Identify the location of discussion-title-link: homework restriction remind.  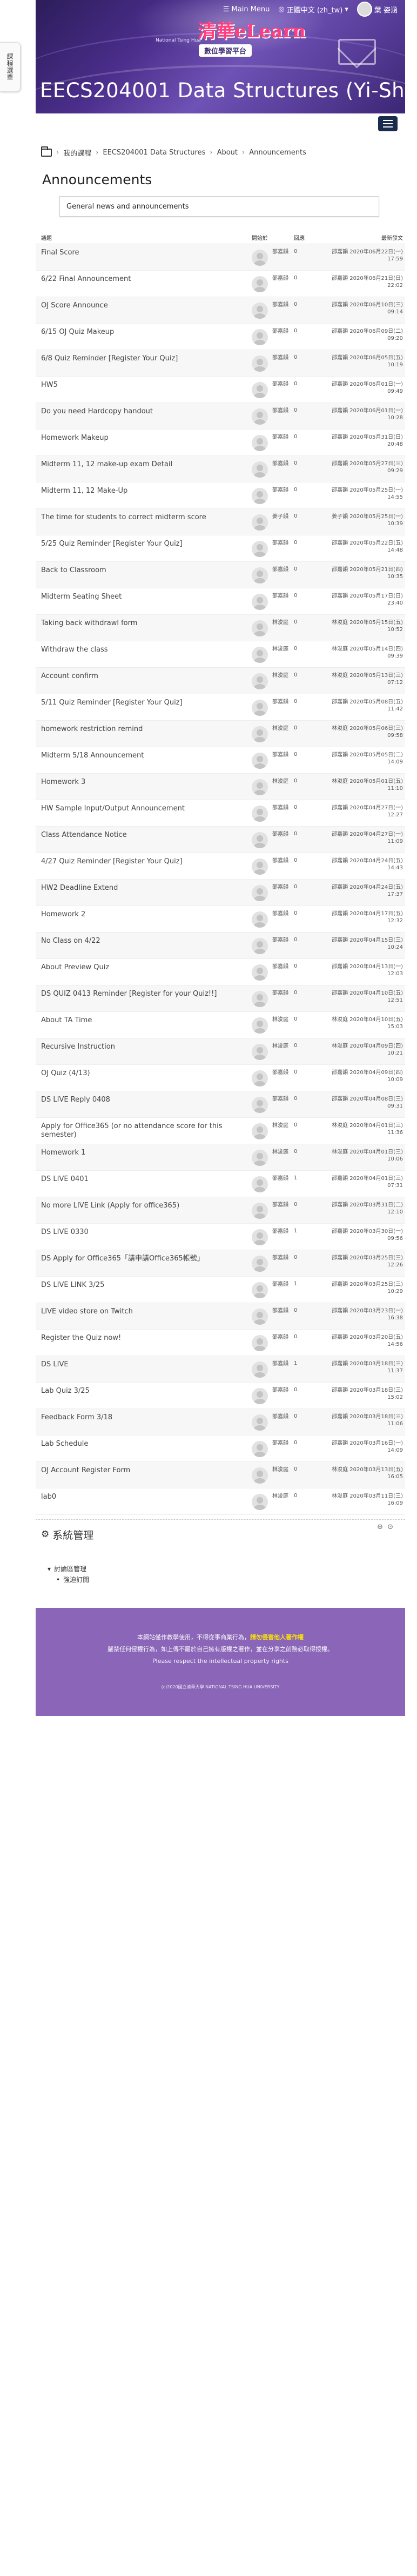
(144, 734).